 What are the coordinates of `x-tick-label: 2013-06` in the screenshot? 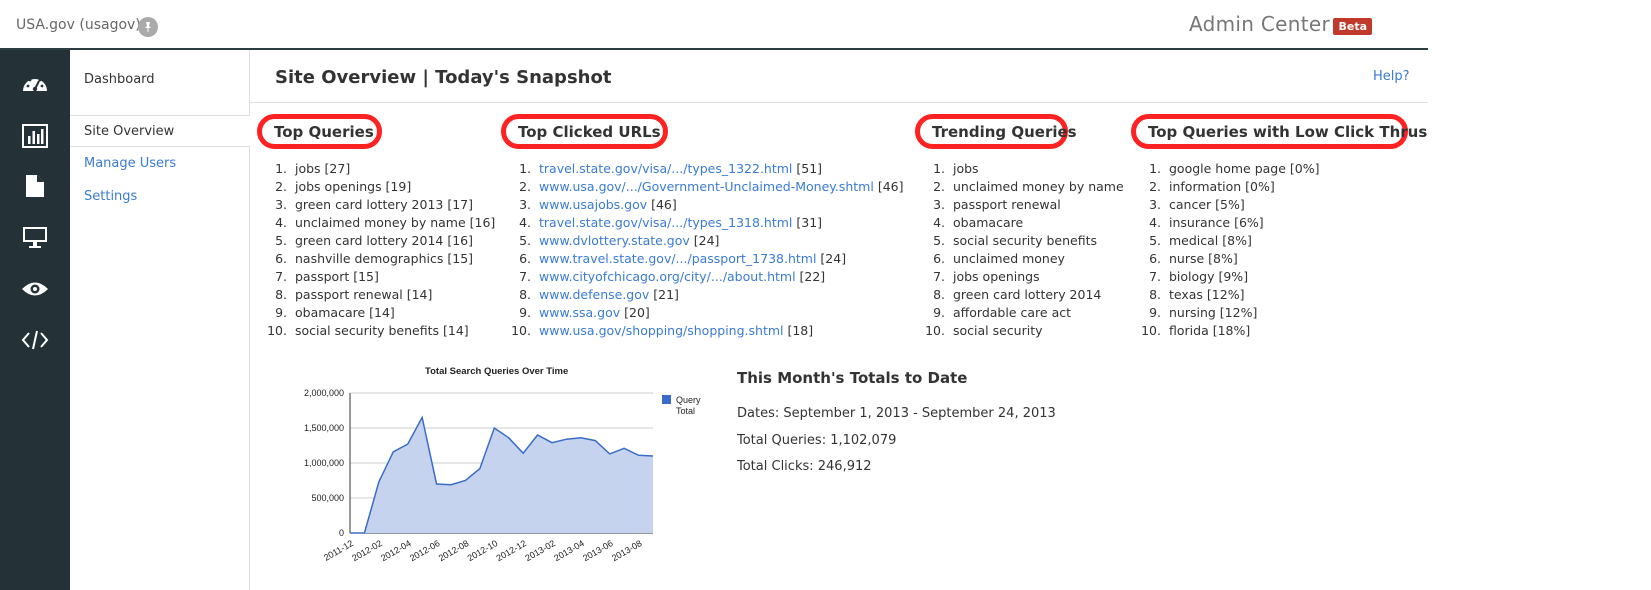 It's located at (598, 550).